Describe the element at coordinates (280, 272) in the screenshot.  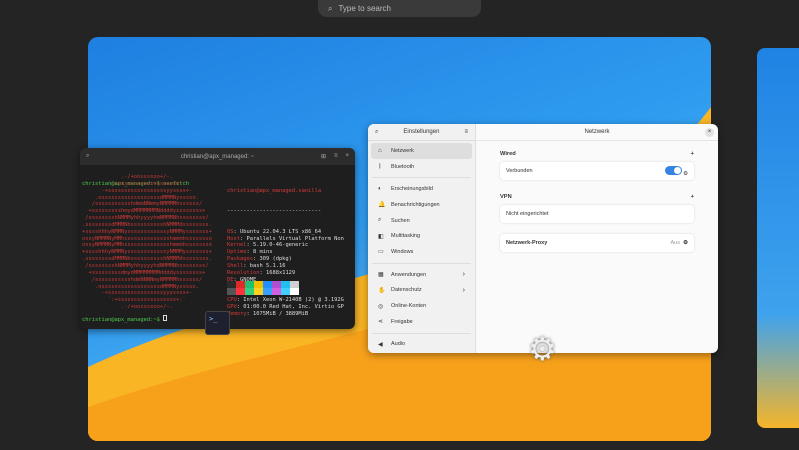
I see `info-value: 1688x1129` at that location.